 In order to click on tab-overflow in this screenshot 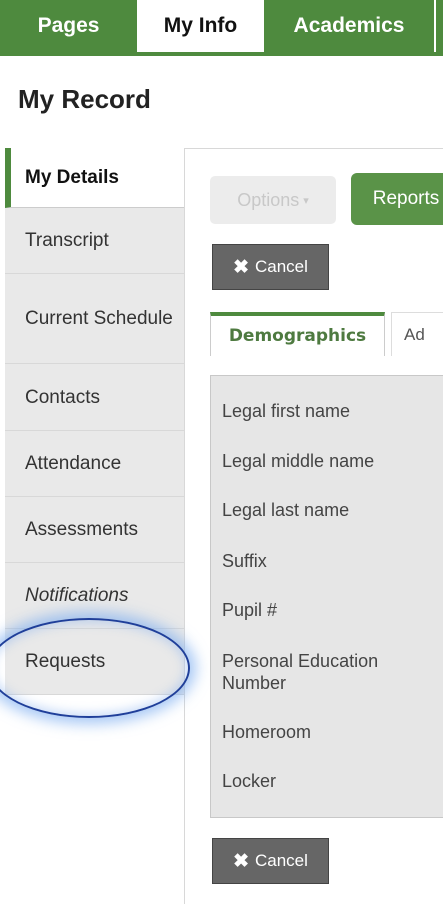, I will do `click(439, 26)`.